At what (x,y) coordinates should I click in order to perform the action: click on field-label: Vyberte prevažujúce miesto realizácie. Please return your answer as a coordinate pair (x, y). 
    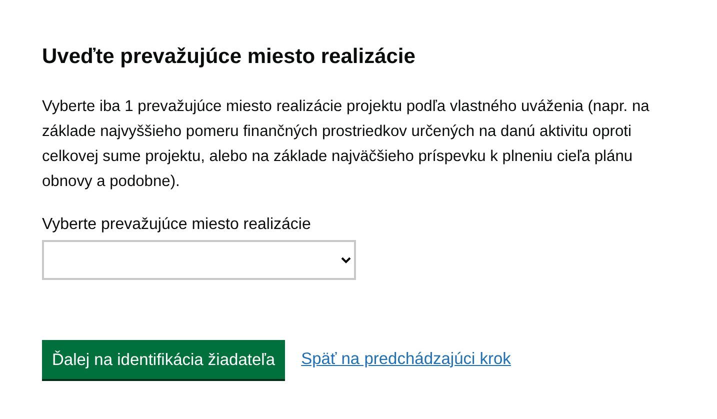
    Looking at the image, I should click on (177, 225).